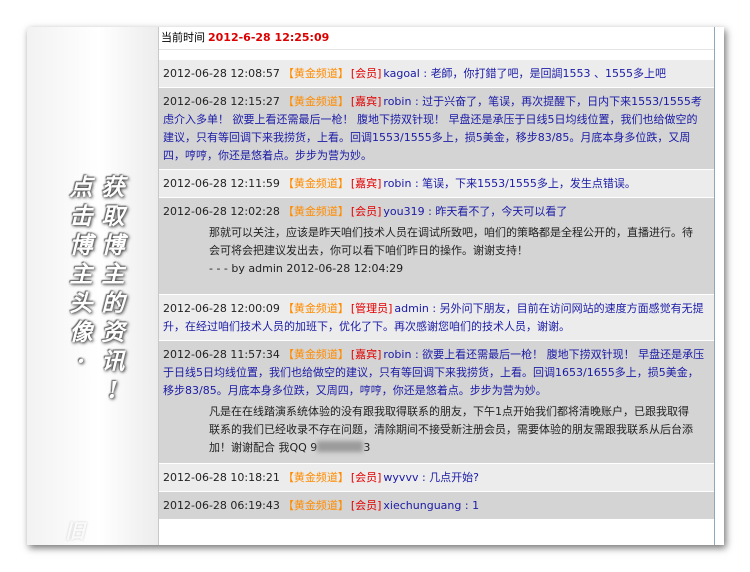 The width and height of the screenshot is (750, 572). What do you see at coordinates (113, 216) in the screenshot?
I see `promo-char: 取` at bounding box center [113, 216].